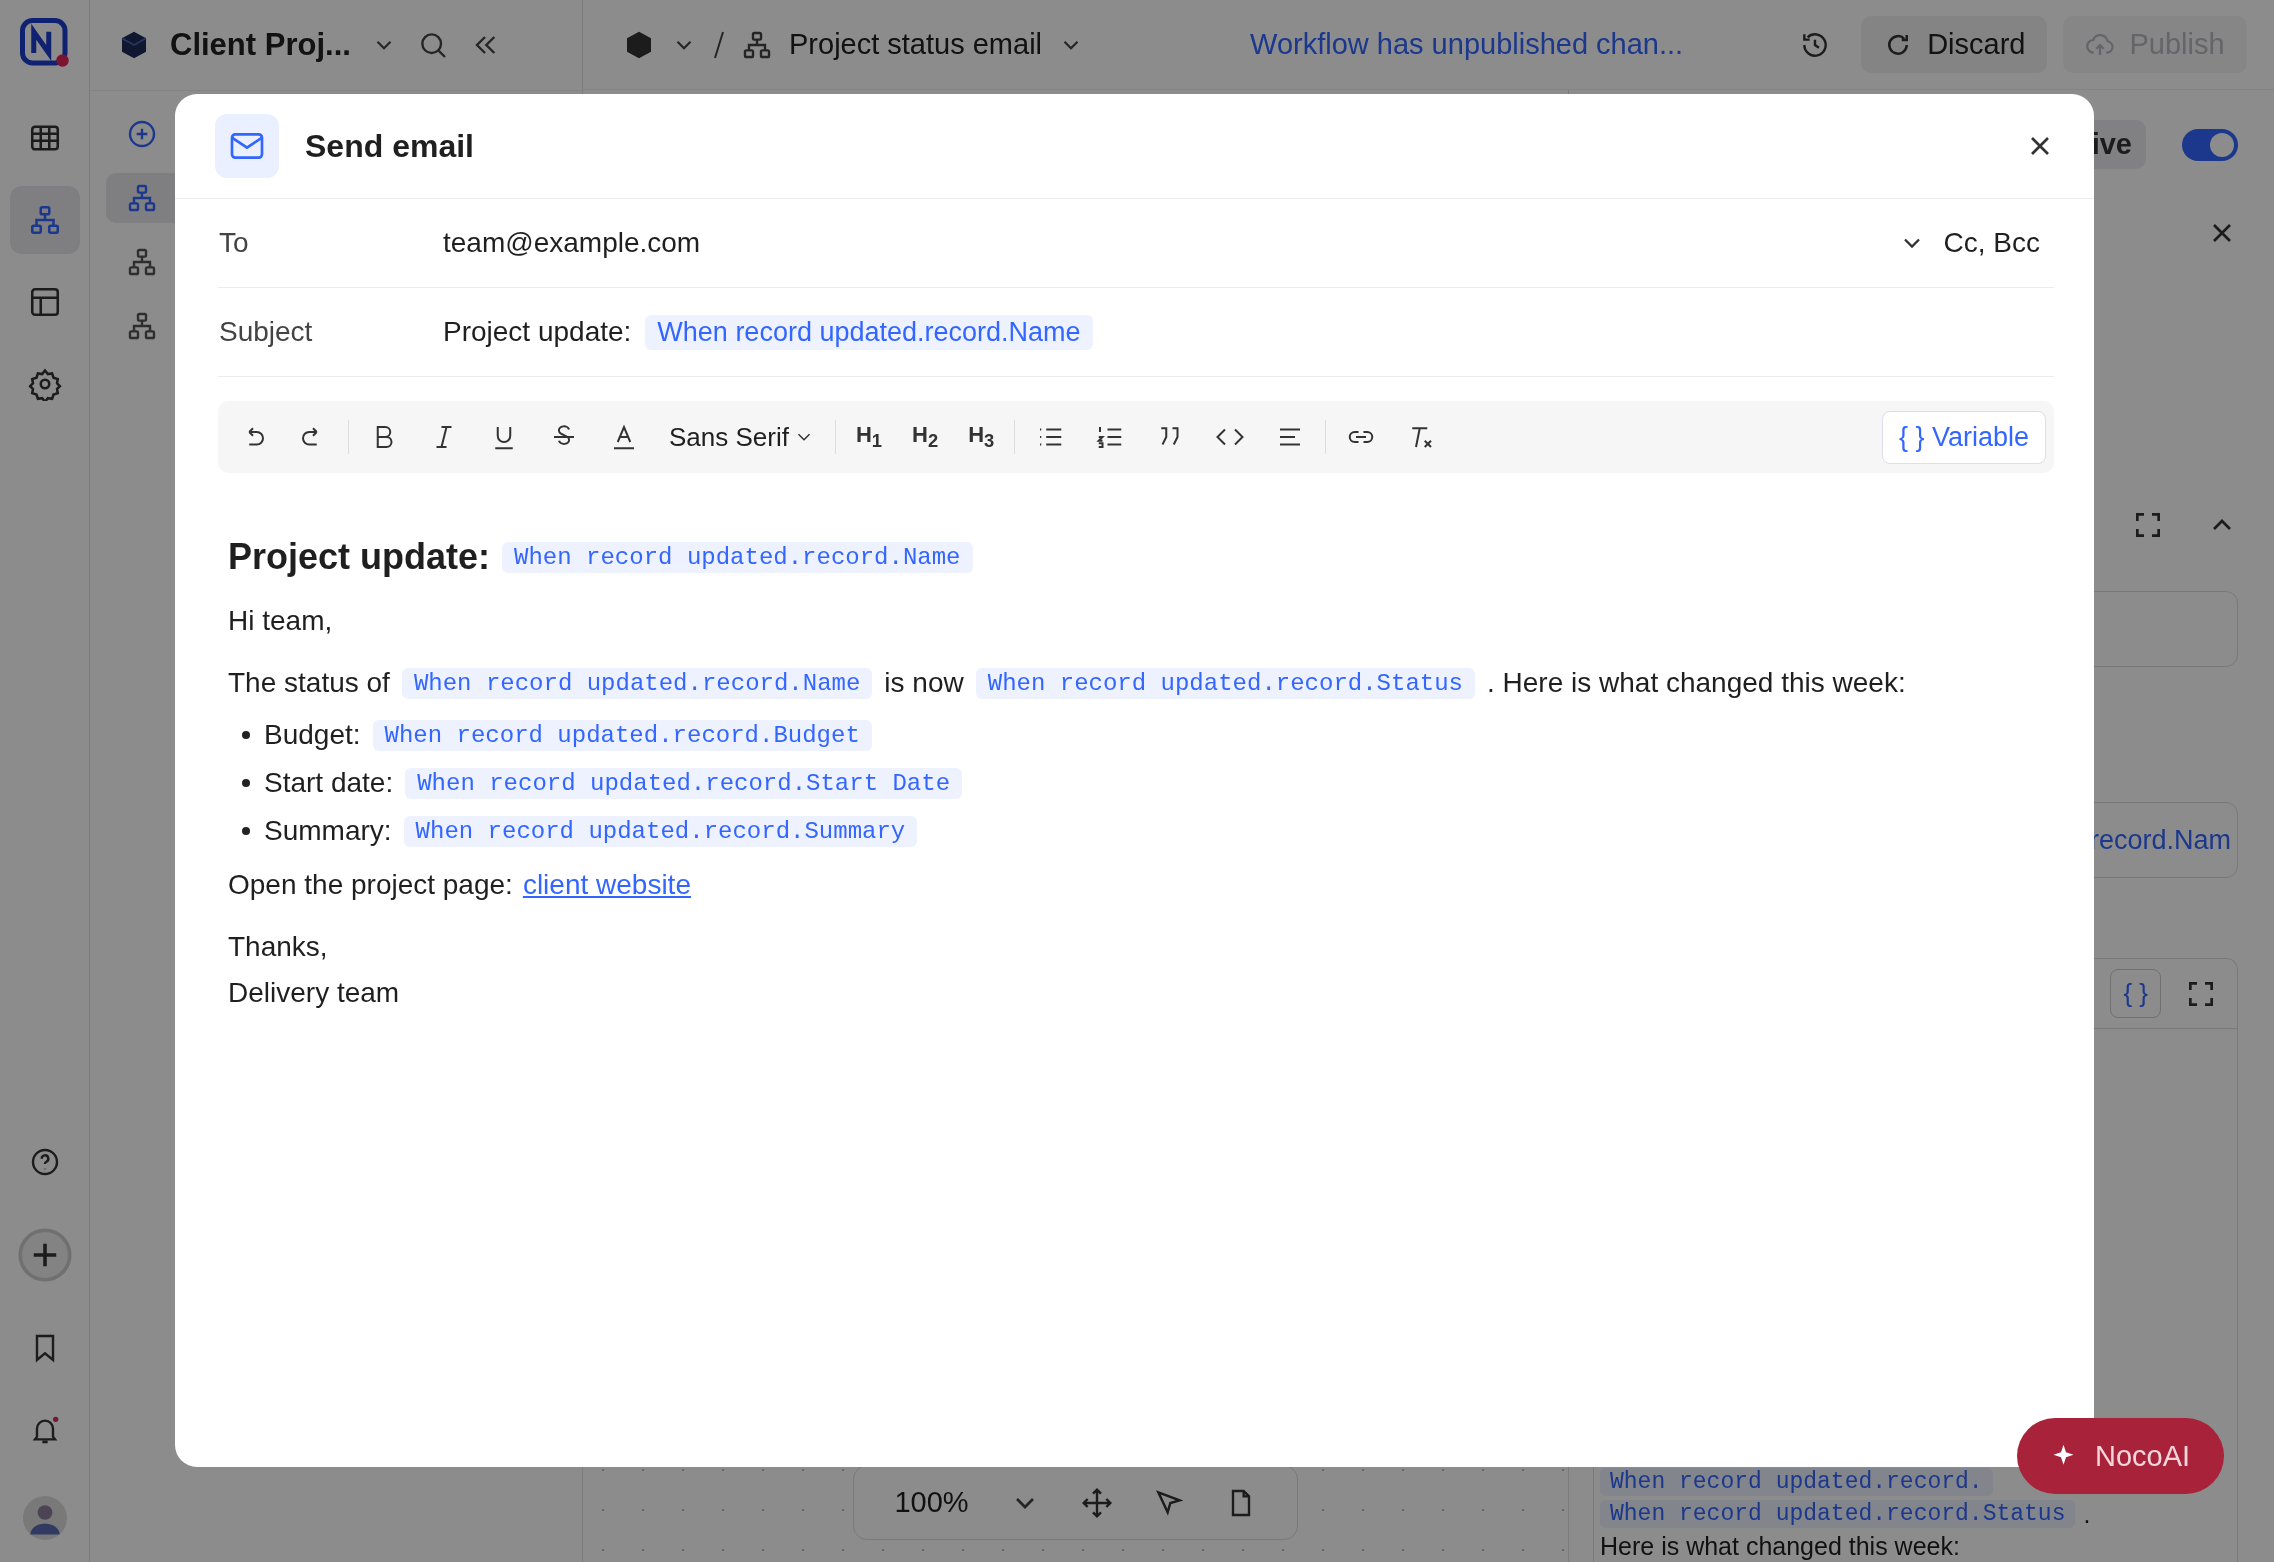  What do you see at coordinates (660, 831) in the screenshot?
I see `variable-tag: When record updated.record.Summary` at bounding box center [660, 831].